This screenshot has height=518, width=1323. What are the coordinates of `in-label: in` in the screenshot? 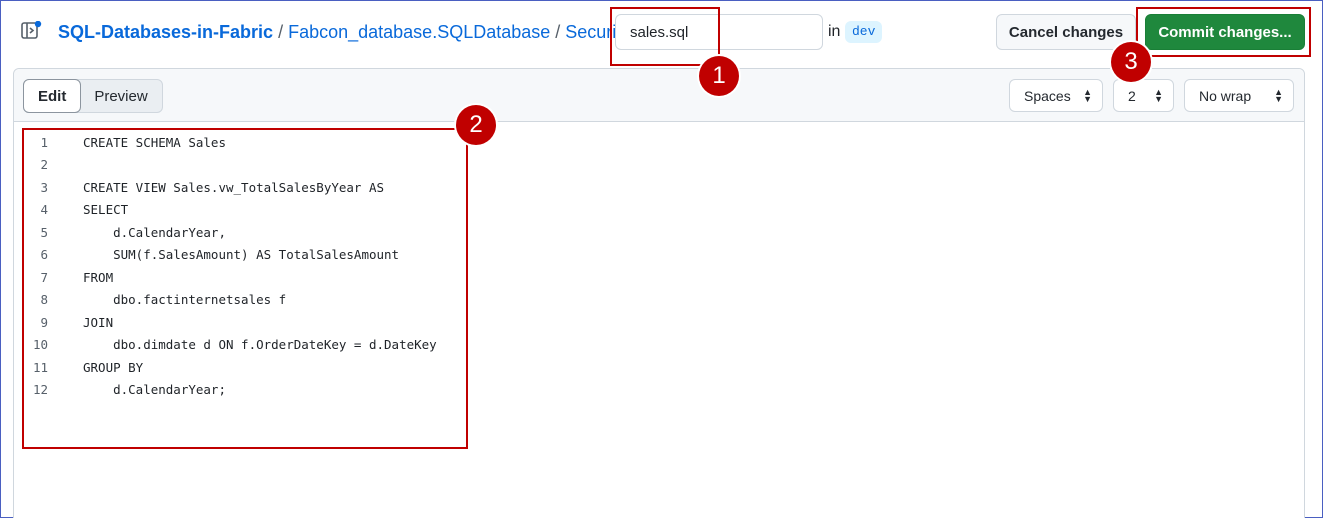 It's located at (834, 31).